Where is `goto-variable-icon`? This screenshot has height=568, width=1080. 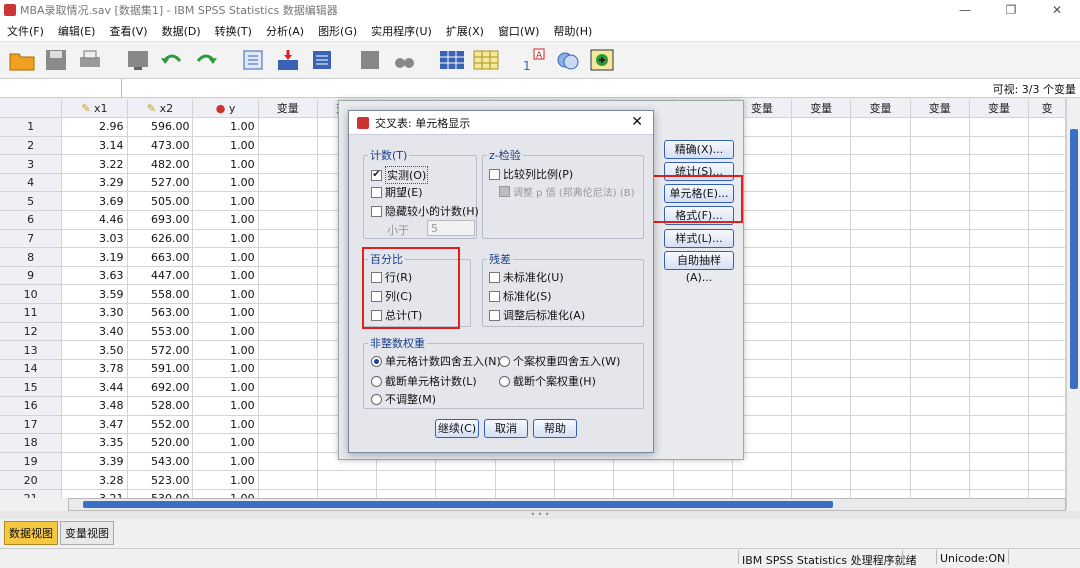
goto-variable-icon is located at coordinates (288, 60).